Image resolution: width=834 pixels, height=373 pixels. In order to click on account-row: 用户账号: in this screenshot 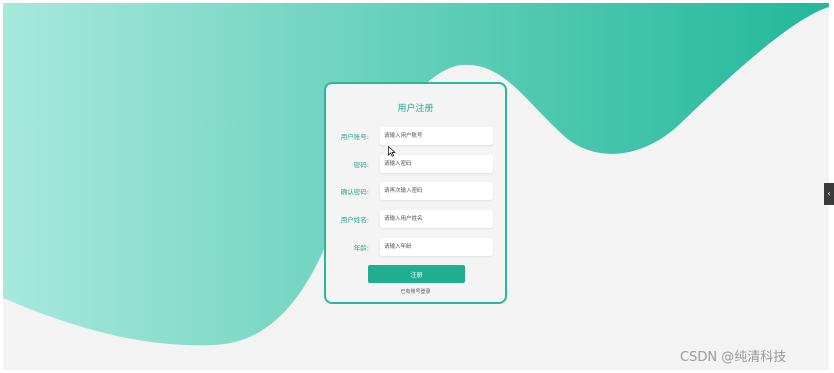, I will do `click(415, 136)`.